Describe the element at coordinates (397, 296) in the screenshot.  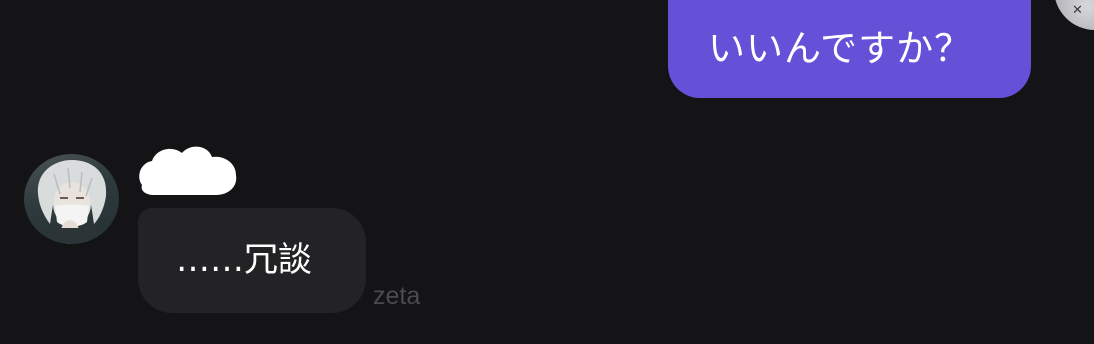
I see `model-label: zeta` at that location.